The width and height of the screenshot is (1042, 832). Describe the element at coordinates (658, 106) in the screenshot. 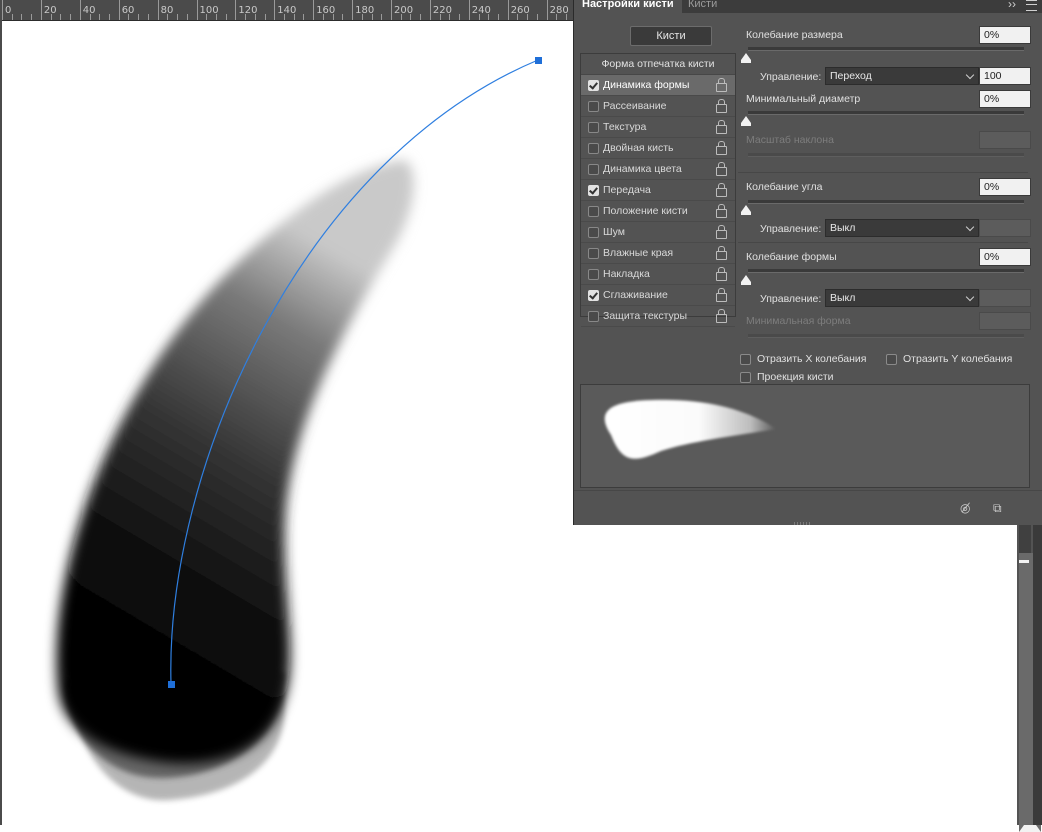

I see `brush-option-item: Рассеивание` at that location.